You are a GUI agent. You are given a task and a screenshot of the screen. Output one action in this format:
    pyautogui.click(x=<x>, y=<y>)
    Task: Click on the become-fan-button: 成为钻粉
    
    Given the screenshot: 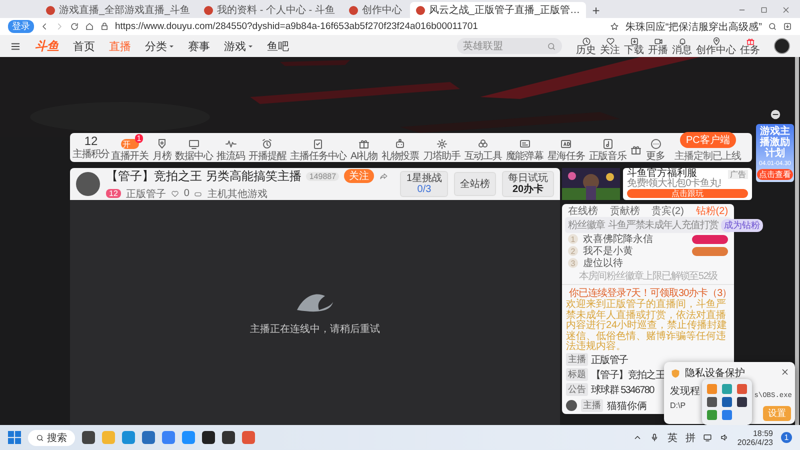 What is the action you would take?
    pyautogui.click(x=742, y=225)
    